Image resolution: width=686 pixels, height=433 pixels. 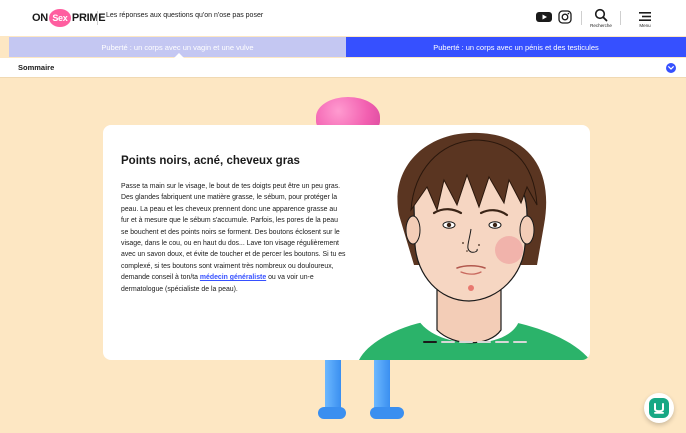 What do you see at coordinates (565, 19) in the screenshot?
I see `instagram-icon` at bounding box center [565, 19].